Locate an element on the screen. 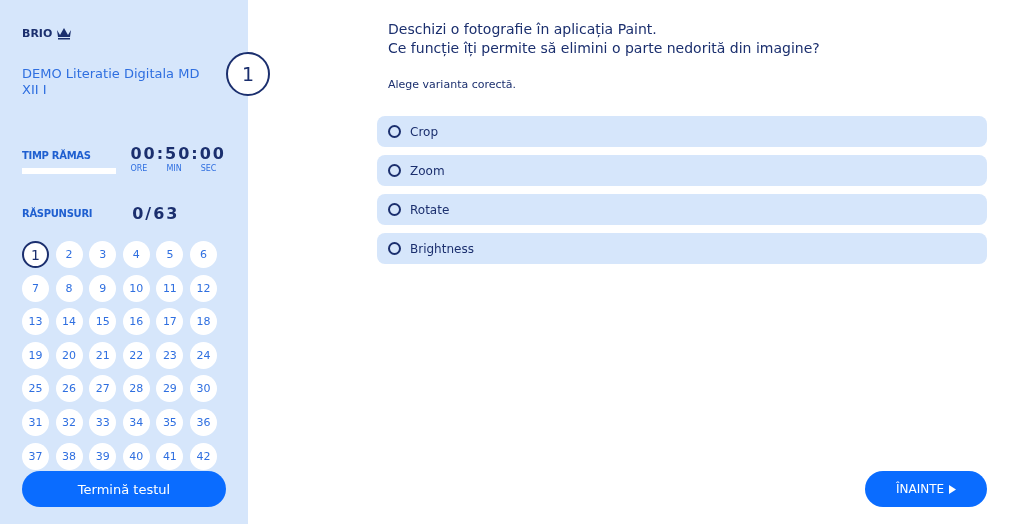 The width and height of the screenshot is (1024, 524). play-icon is located at coordinates (953, 489).